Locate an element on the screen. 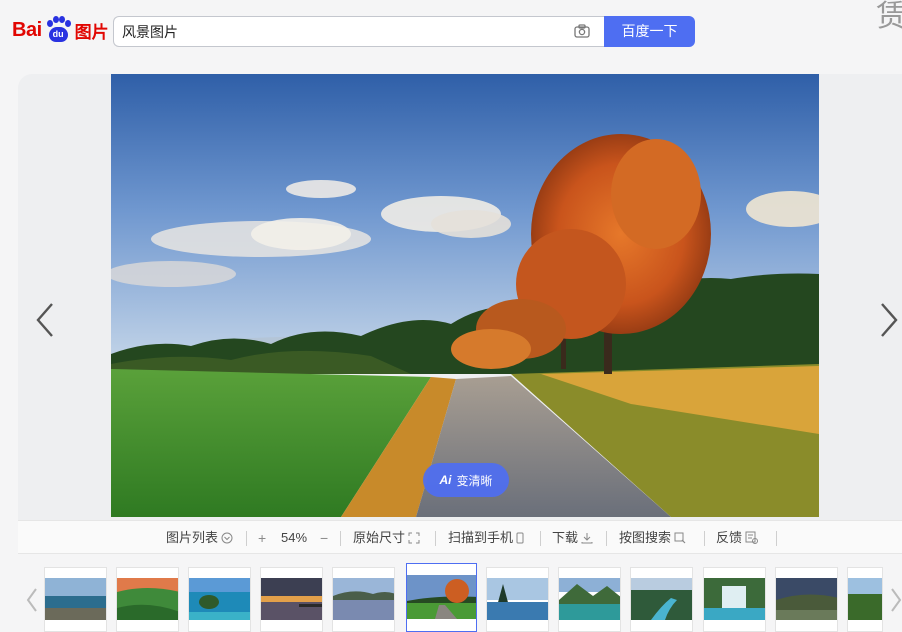 The height and width of the screenshot is (632, 902). thumbnails-prev-arrow-icon is located at coordinates (32, 600).